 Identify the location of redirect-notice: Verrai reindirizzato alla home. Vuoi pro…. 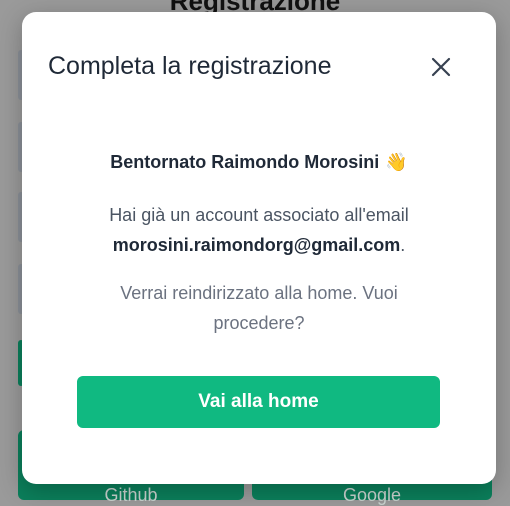
(259, 308).